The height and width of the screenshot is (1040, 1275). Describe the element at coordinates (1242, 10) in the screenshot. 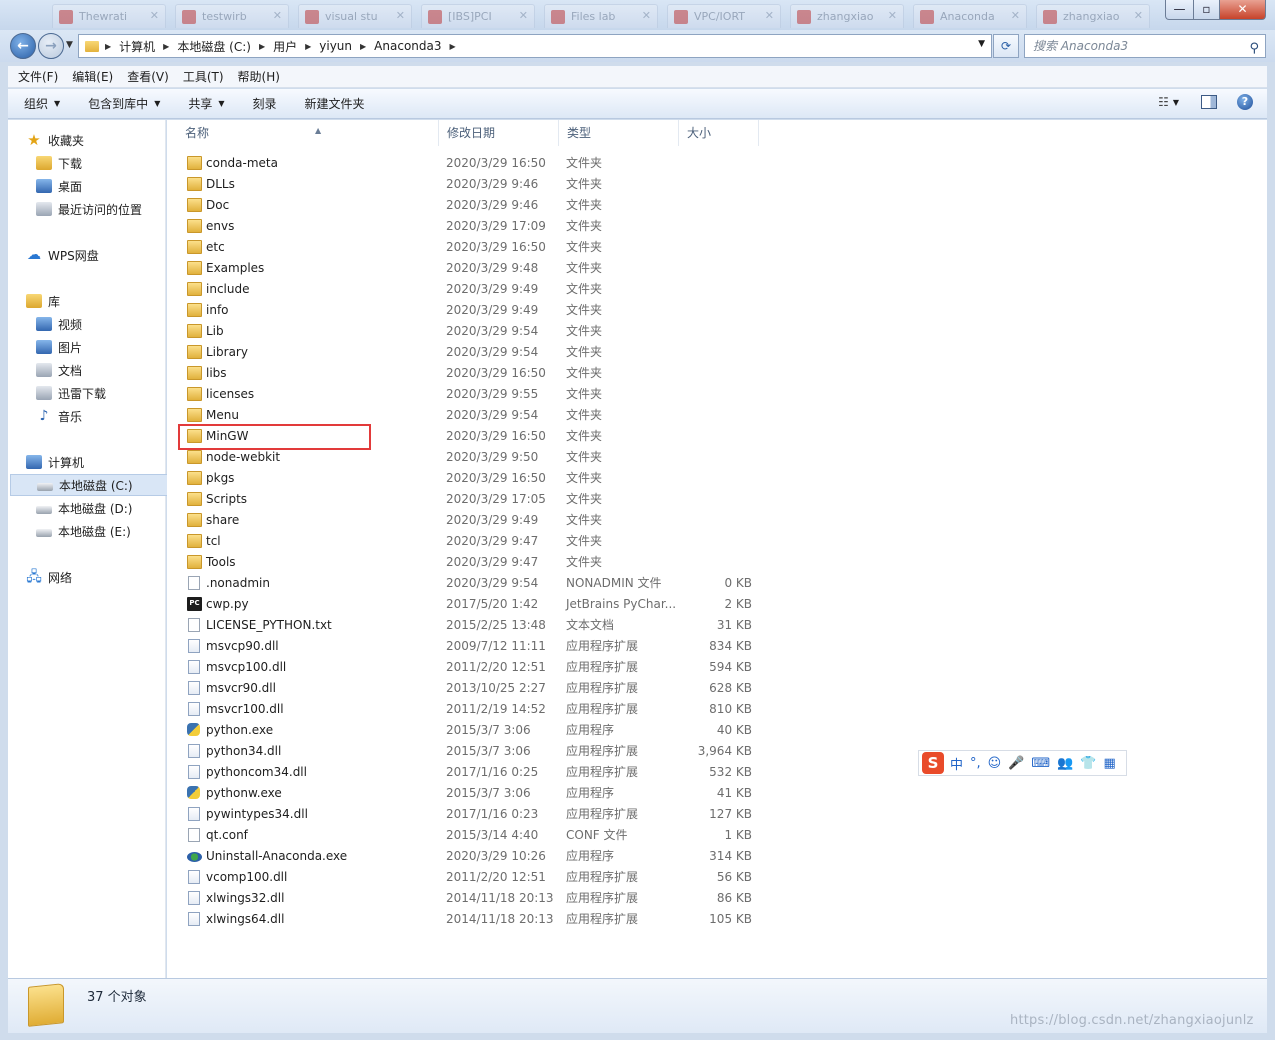

I see `close-button: ✕` at that location.